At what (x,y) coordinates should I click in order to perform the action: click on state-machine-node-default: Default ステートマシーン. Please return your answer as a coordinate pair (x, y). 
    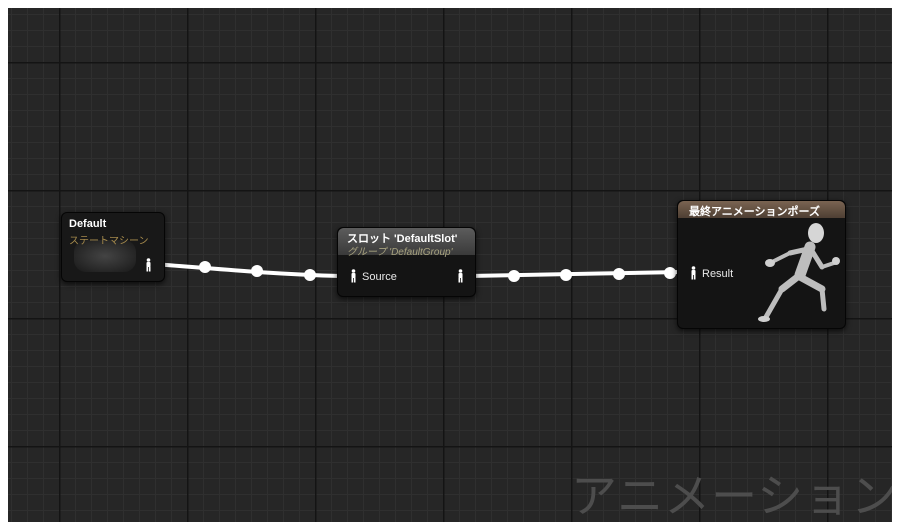
    Looking at the image, I should click on (113, 247).